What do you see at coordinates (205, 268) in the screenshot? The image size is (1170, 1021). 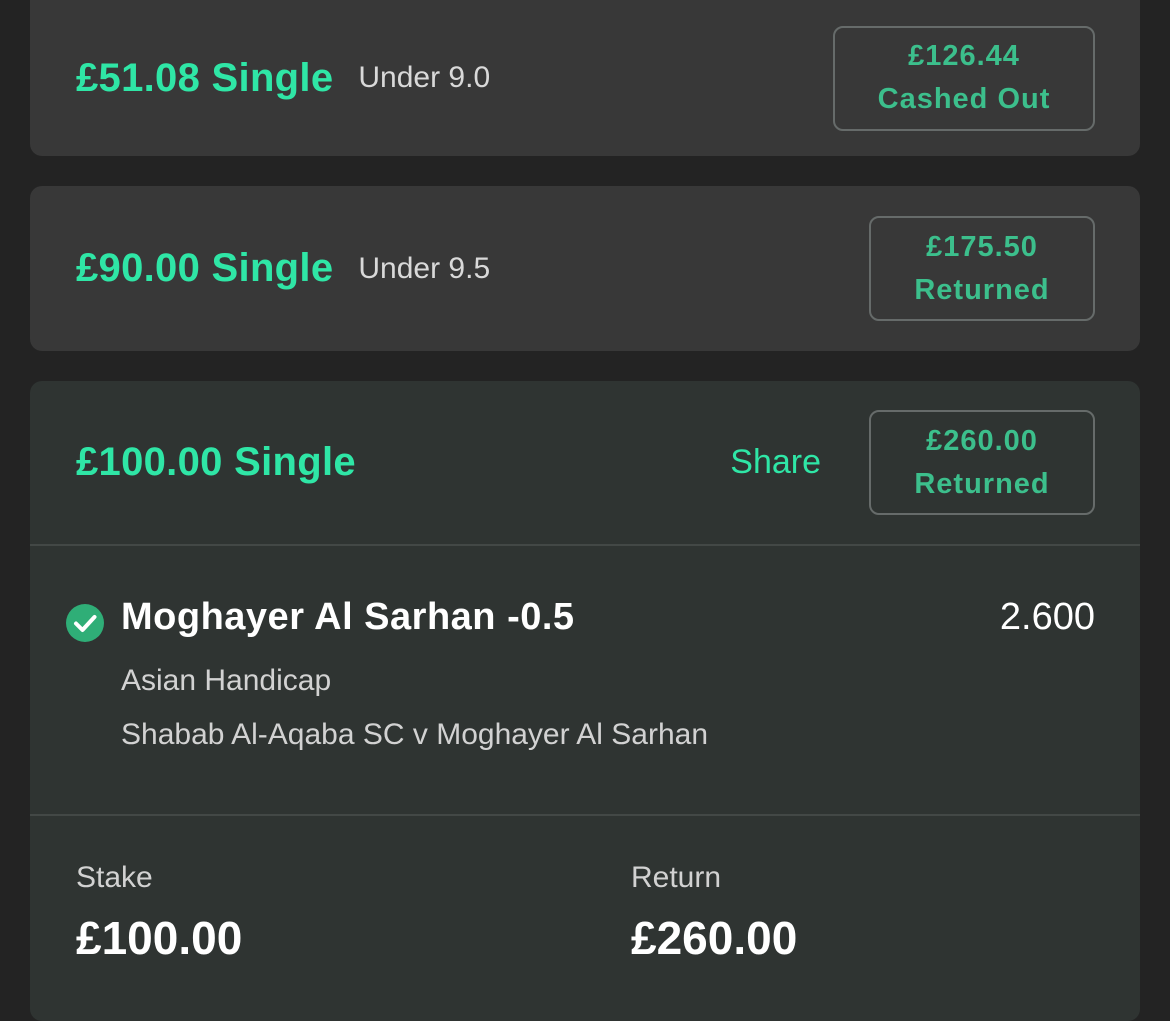 I see `bet-title: £90.00 Single` at bounding box center [205, 268].